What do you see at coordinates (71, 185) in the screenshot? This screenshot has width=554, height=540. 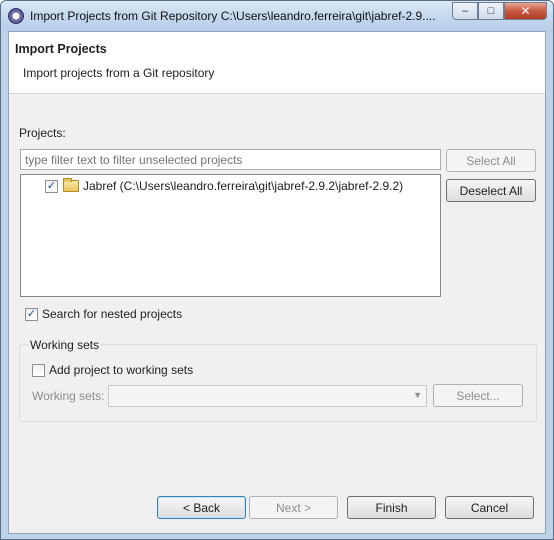 I see `folder-icon` at bounding box center [71, 185].